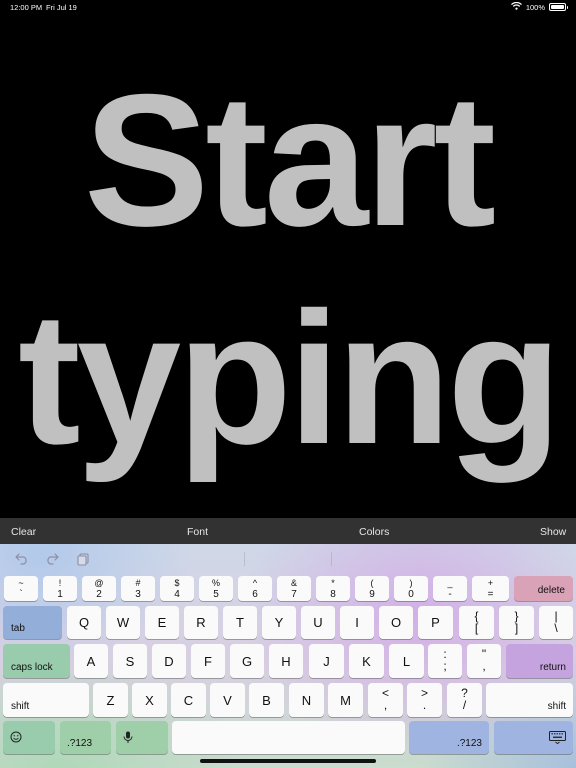 This screenshot has width=576, height=768. What do you see at coordinates (32, 667) in the screenshot?
I see `caps-lock-key-label: caps lock` at bounding box center [32, 667].